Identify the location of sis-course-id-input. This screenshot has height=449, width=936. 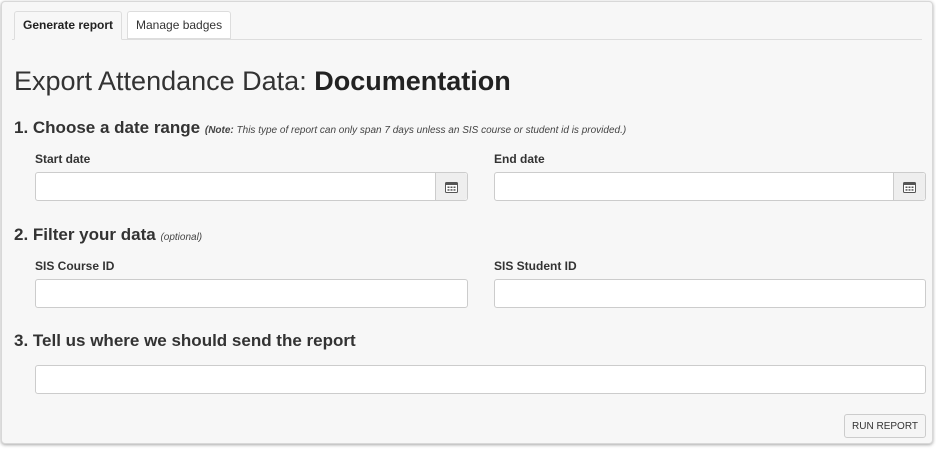
(251, 293).